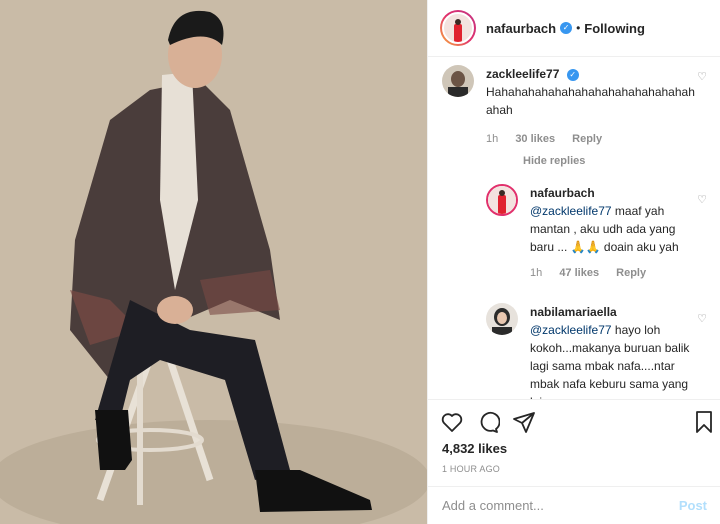 The height and width of the screenshot is (524, 720). I want to click on reply-reply-button: Reply, so click(631, 273).